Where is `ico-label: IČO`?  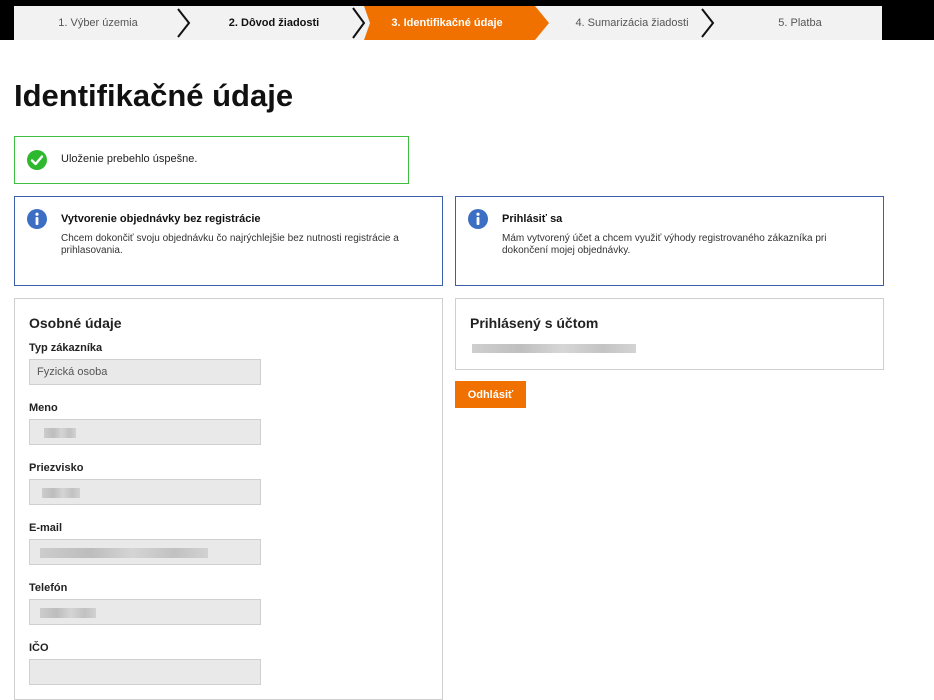 ico-label: IČO is located at coordinates (39, 648).